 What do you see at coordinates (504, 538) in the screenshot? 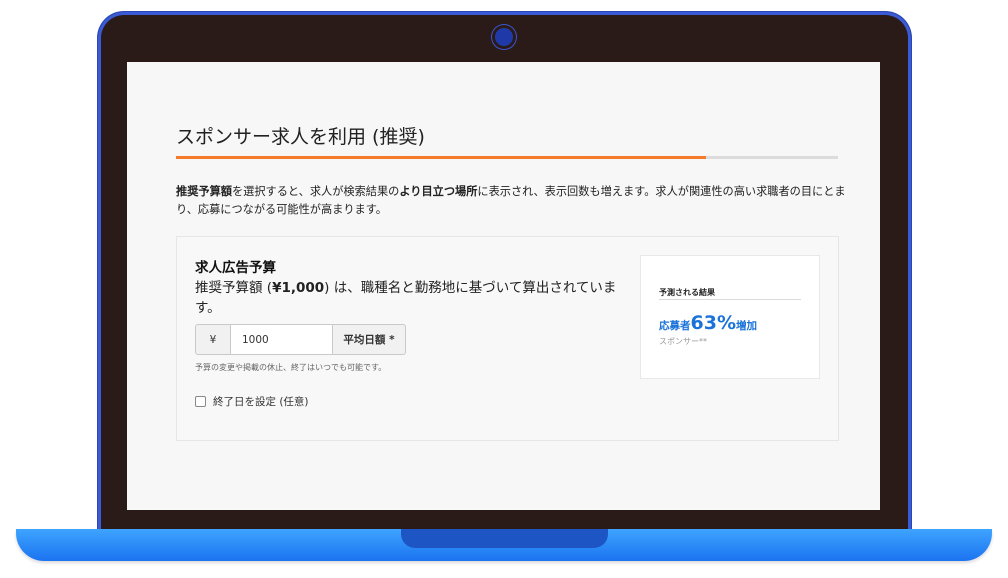
I see `laptop-base-notch` at bounding box center [504, 538].